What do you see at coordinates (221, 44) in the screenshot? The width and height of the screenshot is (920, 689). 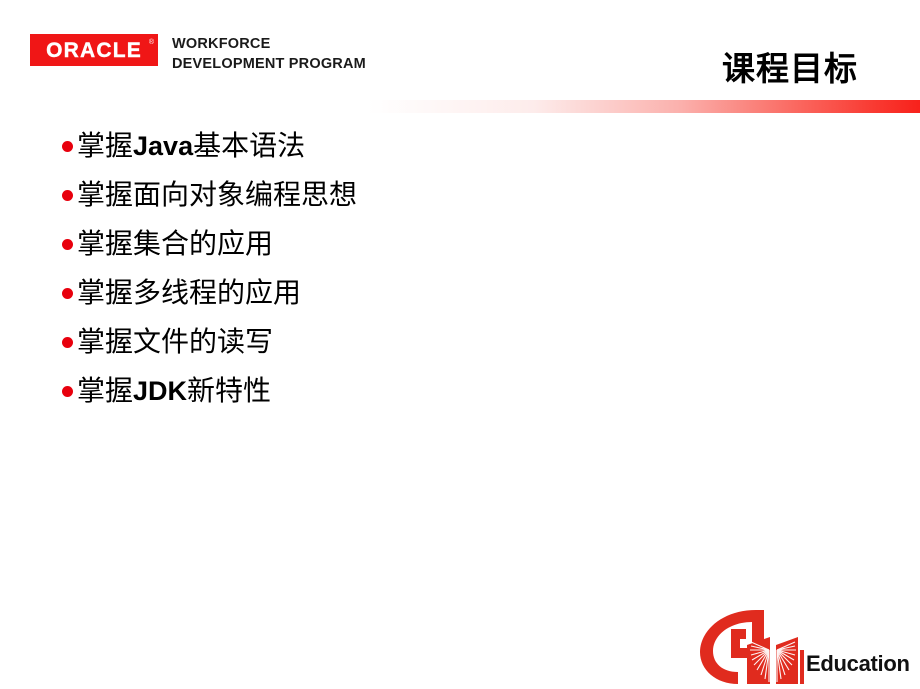 I see `program-name-line1: WORKFORCE` at bounding box center [221, 44].